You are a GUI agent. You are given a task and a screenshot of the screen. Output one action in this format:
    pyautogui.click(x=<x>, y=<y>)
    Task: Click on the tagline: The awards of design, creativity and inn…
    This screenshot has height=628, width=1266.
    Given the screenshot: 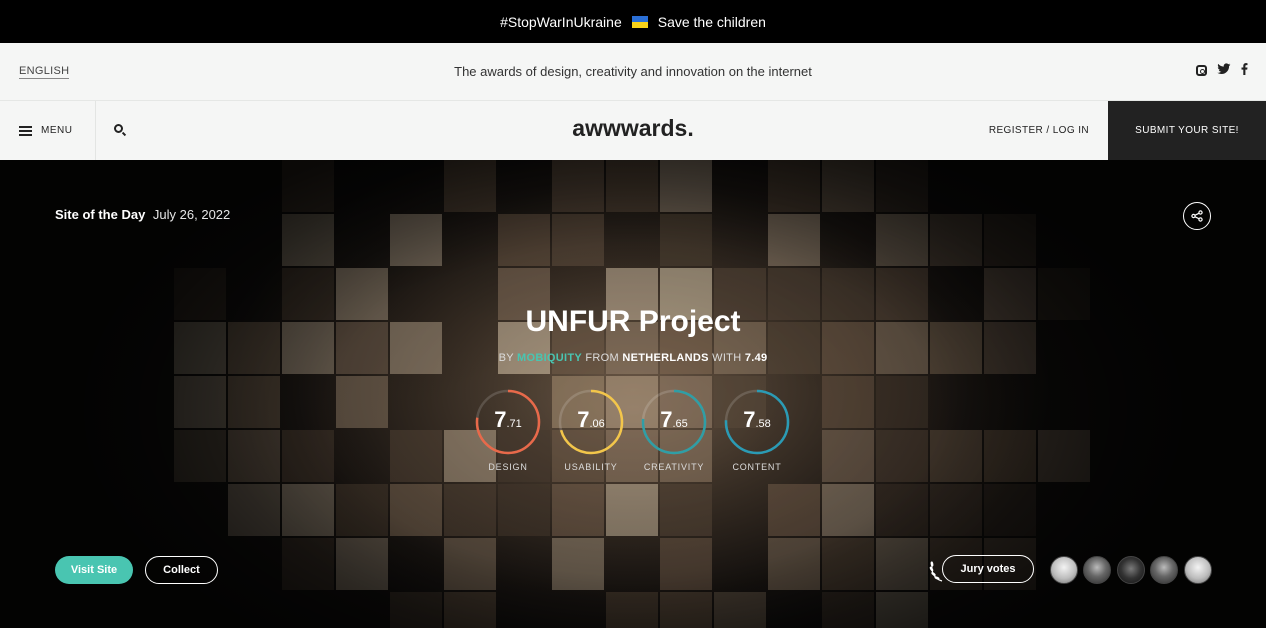 What is the action you would take?
    pyautogui.click(x=633, y=71)
    